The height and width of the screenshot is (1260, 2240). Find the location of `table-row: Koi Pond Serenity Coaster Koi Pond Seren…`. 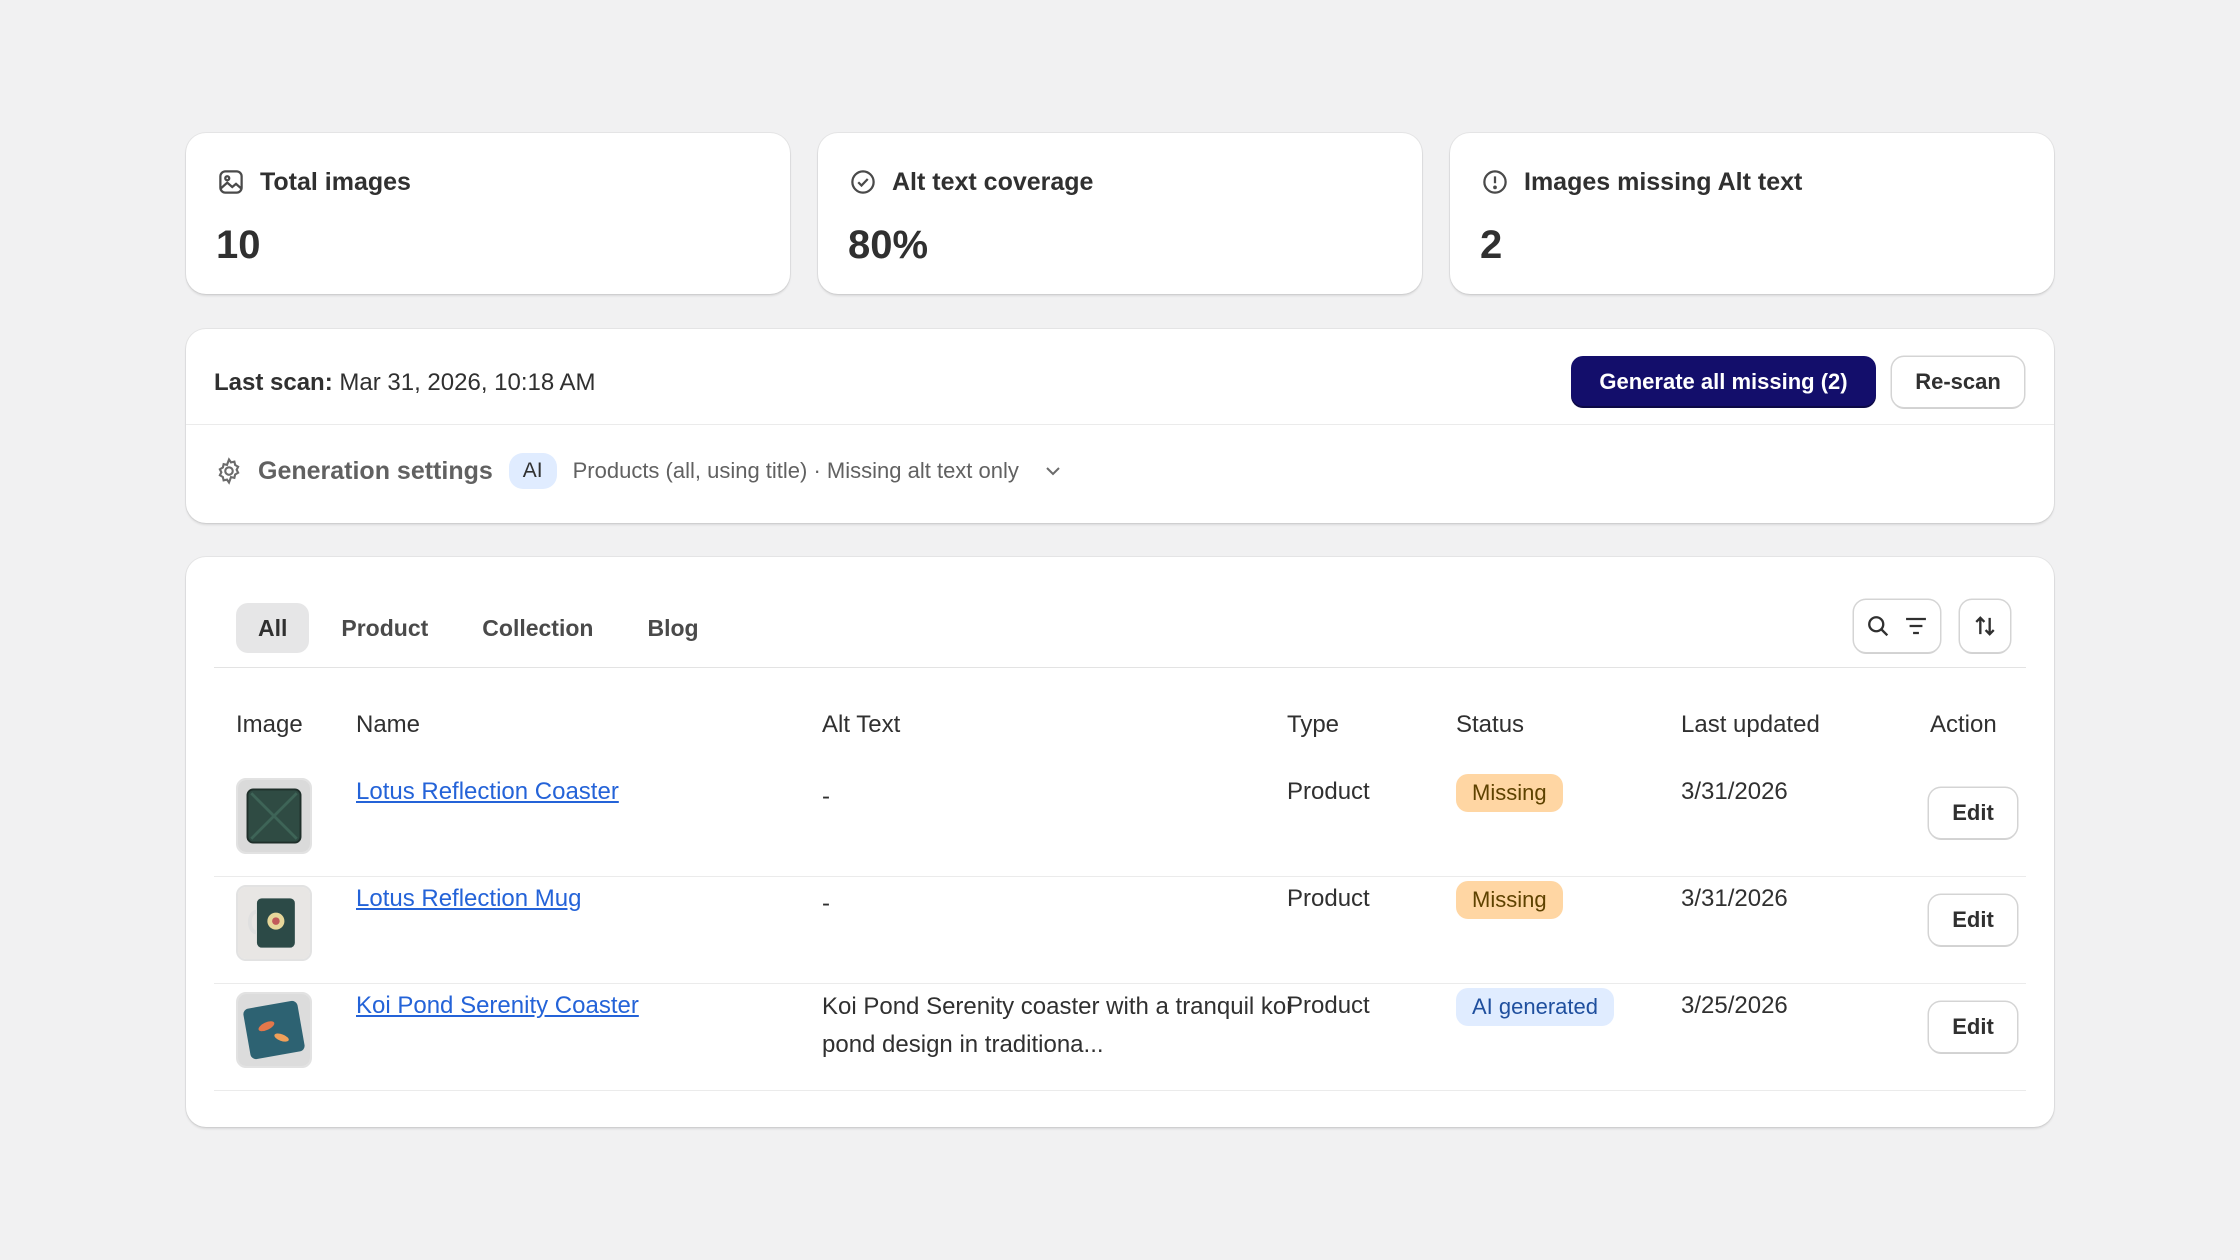

table-row: Koi Pond Serenity Coaster Koi Pond Seren… is located at coordinates (1120, 1037).